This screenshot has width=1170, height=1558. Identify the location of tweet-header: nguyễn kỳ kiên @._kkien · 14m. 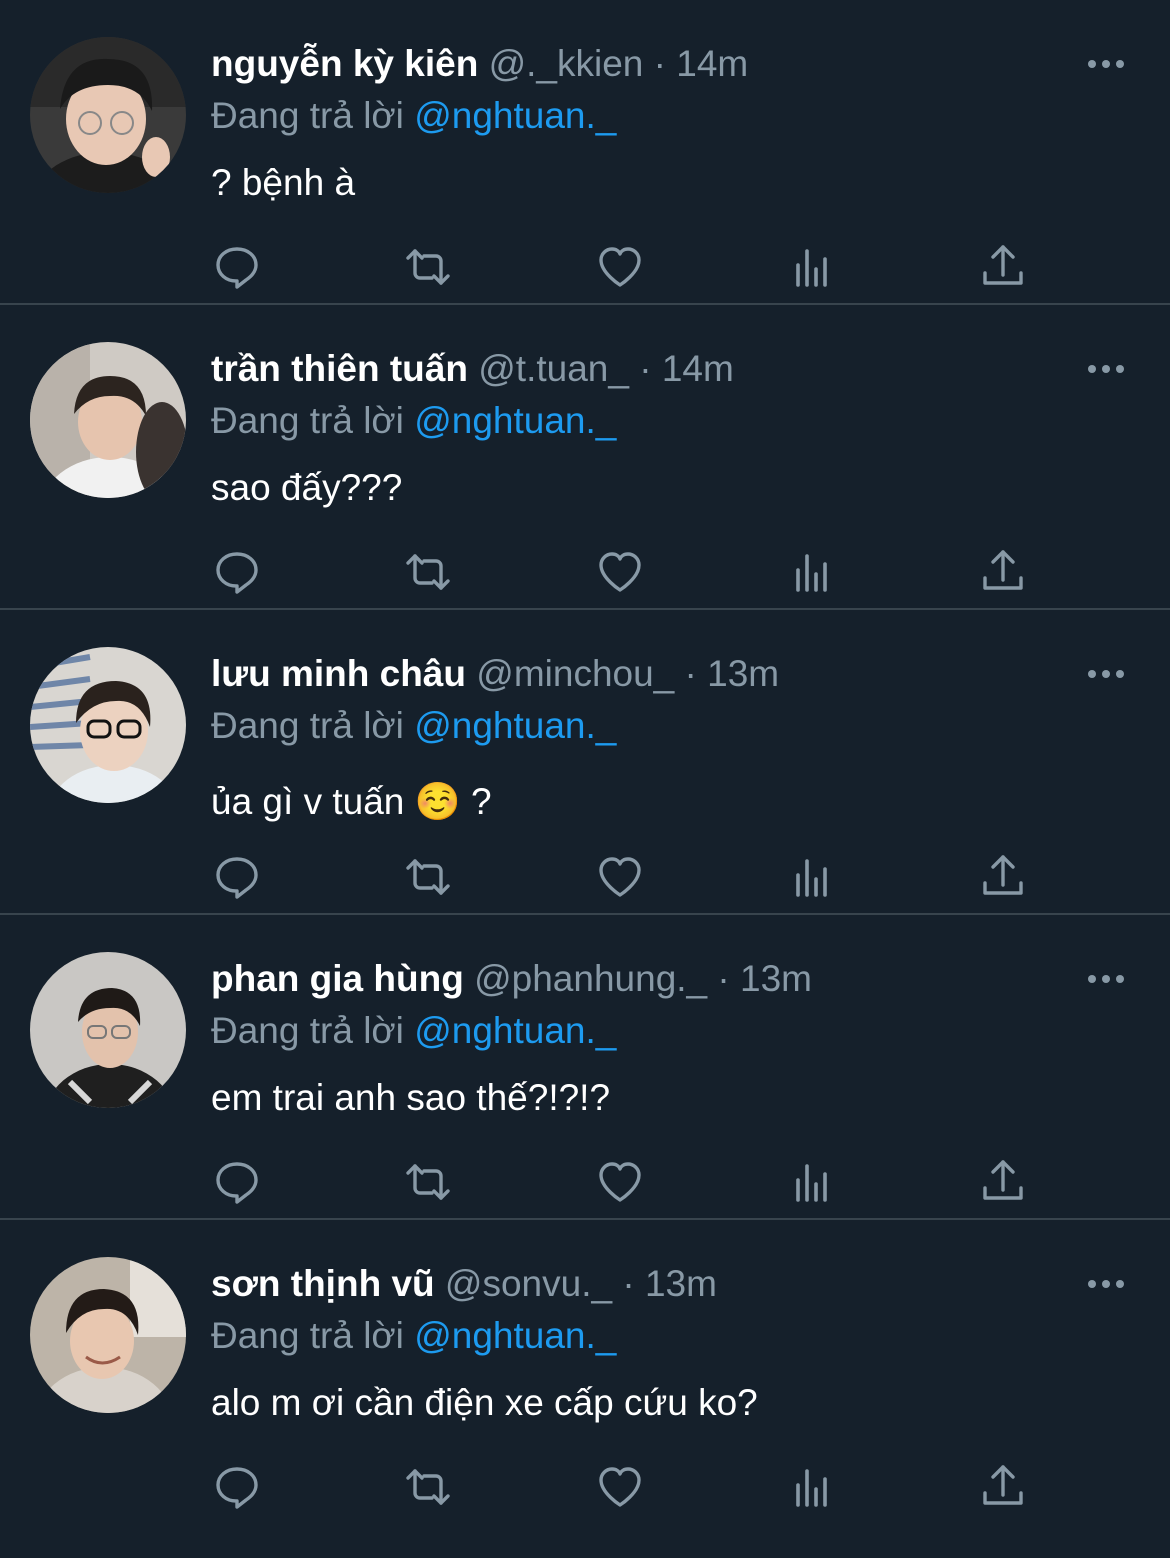
(479, 64).